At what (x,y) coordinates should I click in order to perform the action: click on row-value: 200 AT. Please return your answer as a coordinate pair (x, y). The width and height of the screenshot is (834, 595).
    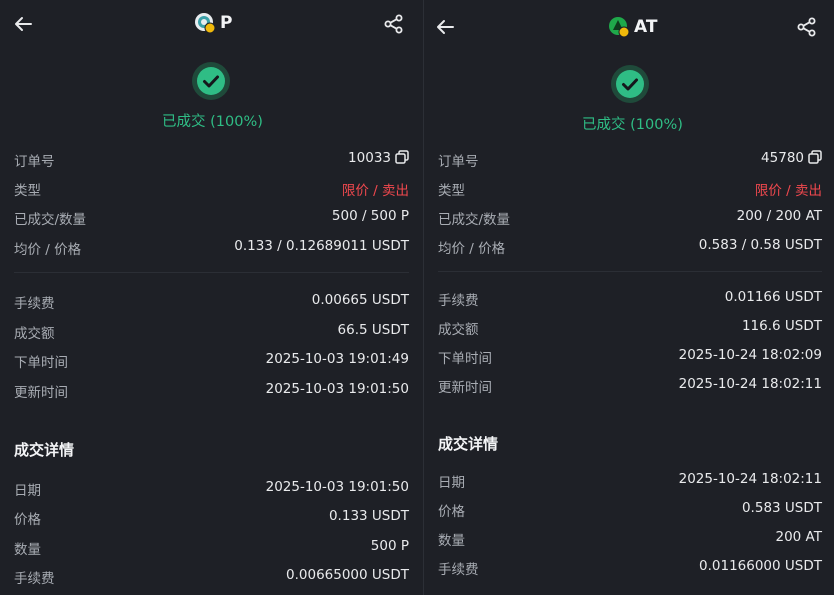
    Looking at the image, I should click on (799, 537).